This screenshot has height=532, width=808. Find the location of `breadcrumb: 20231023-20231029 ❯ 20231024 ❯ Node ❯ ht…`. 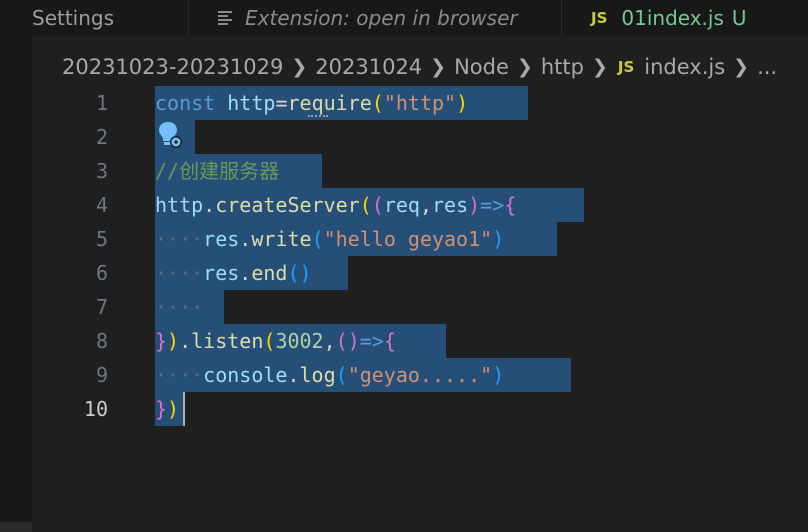

breadcrumb: 20231023-20231029 ❯ 20231024 ❯ Node ❯ ht… is located at coordinates (419, 67).